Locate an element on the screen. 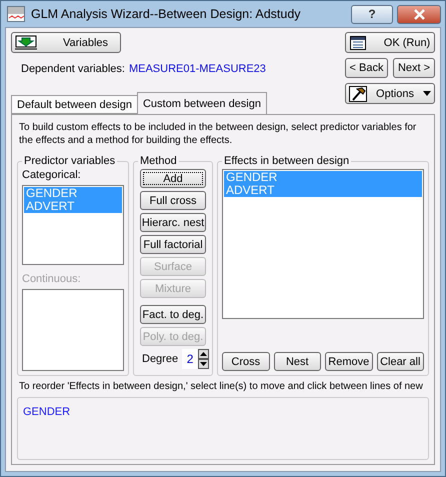 The width and height of the screenshot is (446, 477). degree-field: 2 is located at coordinates (190, 359).